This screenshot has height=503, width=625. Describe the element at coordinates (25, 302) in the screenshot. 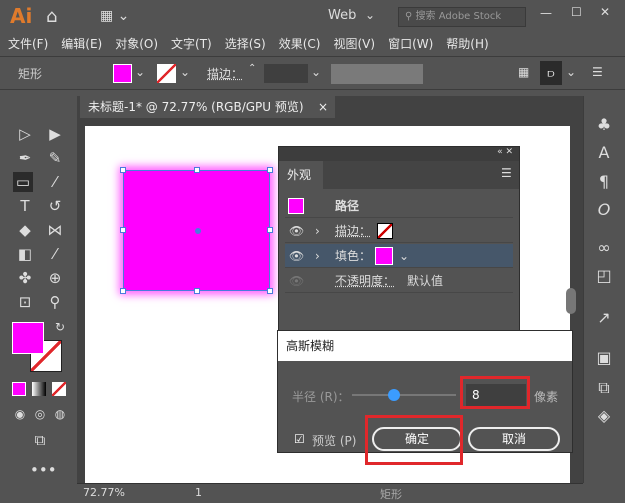

I see `artboard-tool-icon: ⊡` at that location.